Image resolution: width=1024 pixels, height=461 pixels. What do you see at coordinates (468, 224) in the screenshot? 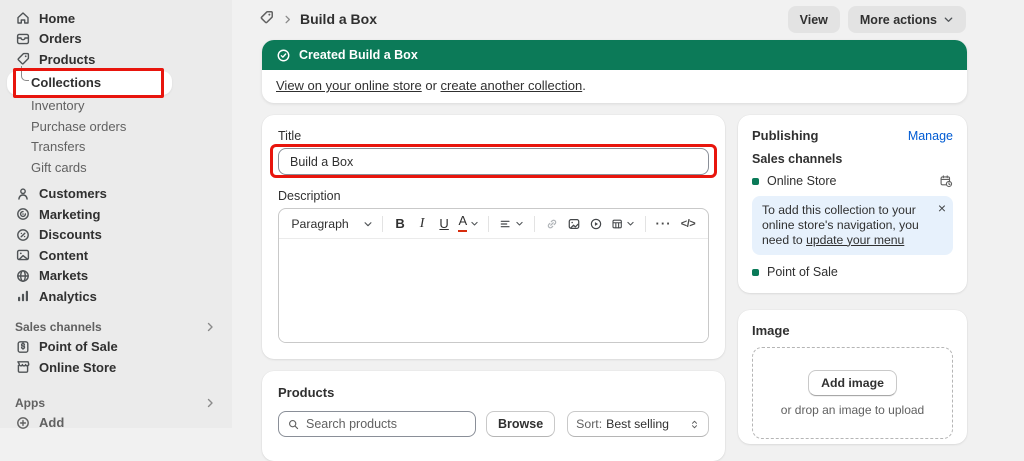
I see `text-color-button: A` at bounding box center [468, 224].